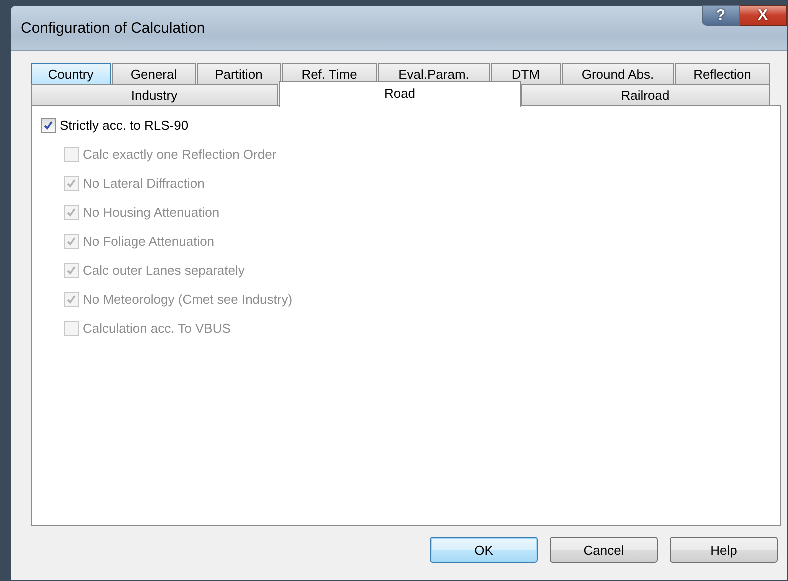  Describe the element at coordinates (484, 550) in the screenshot. I see `dialog-button: OK` at that location.